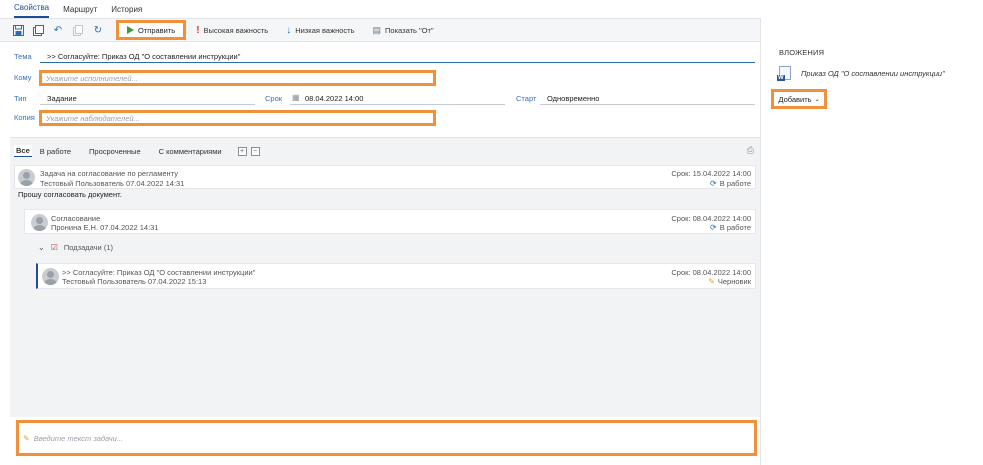 Image resolution: width=983 pixels, height=465 pixels. I want to click on attachment-item: Приказ ОД "О составлении инструкции", so click(861, 73).